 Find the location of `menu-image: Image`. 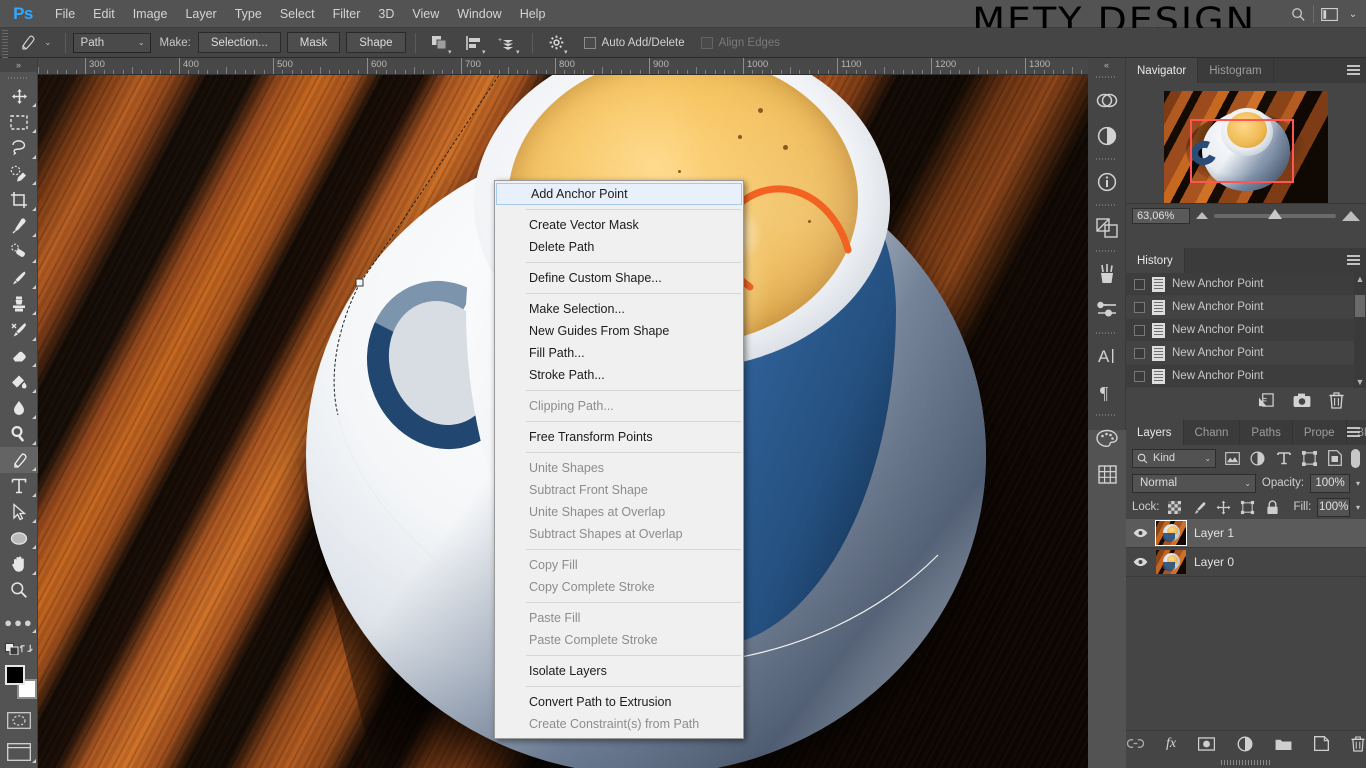

menu-image: Image is located at coordinates (150, 14).